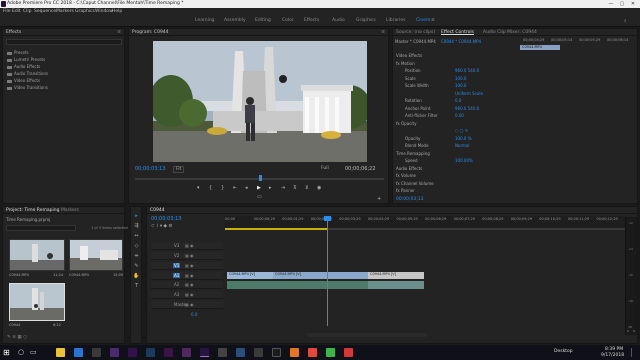 The image size is (640, 360). I want to click on menu-markers: Markers, so click(65, 11).